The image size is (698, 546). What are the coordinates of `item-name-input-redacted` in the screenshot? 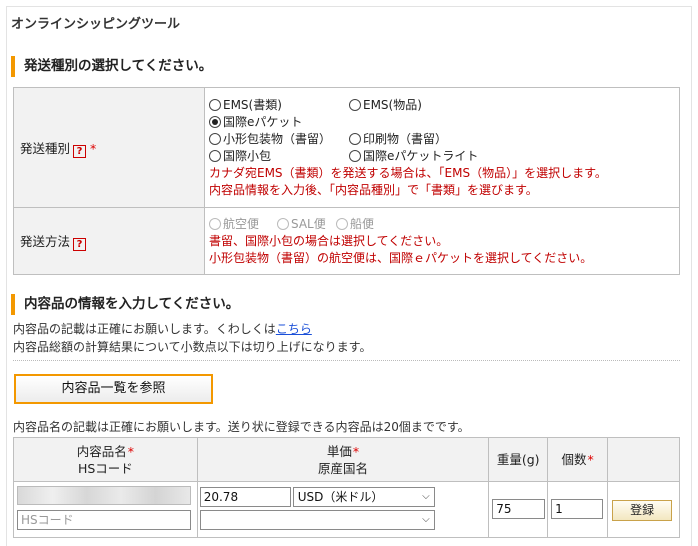 It's located at (104, 495).